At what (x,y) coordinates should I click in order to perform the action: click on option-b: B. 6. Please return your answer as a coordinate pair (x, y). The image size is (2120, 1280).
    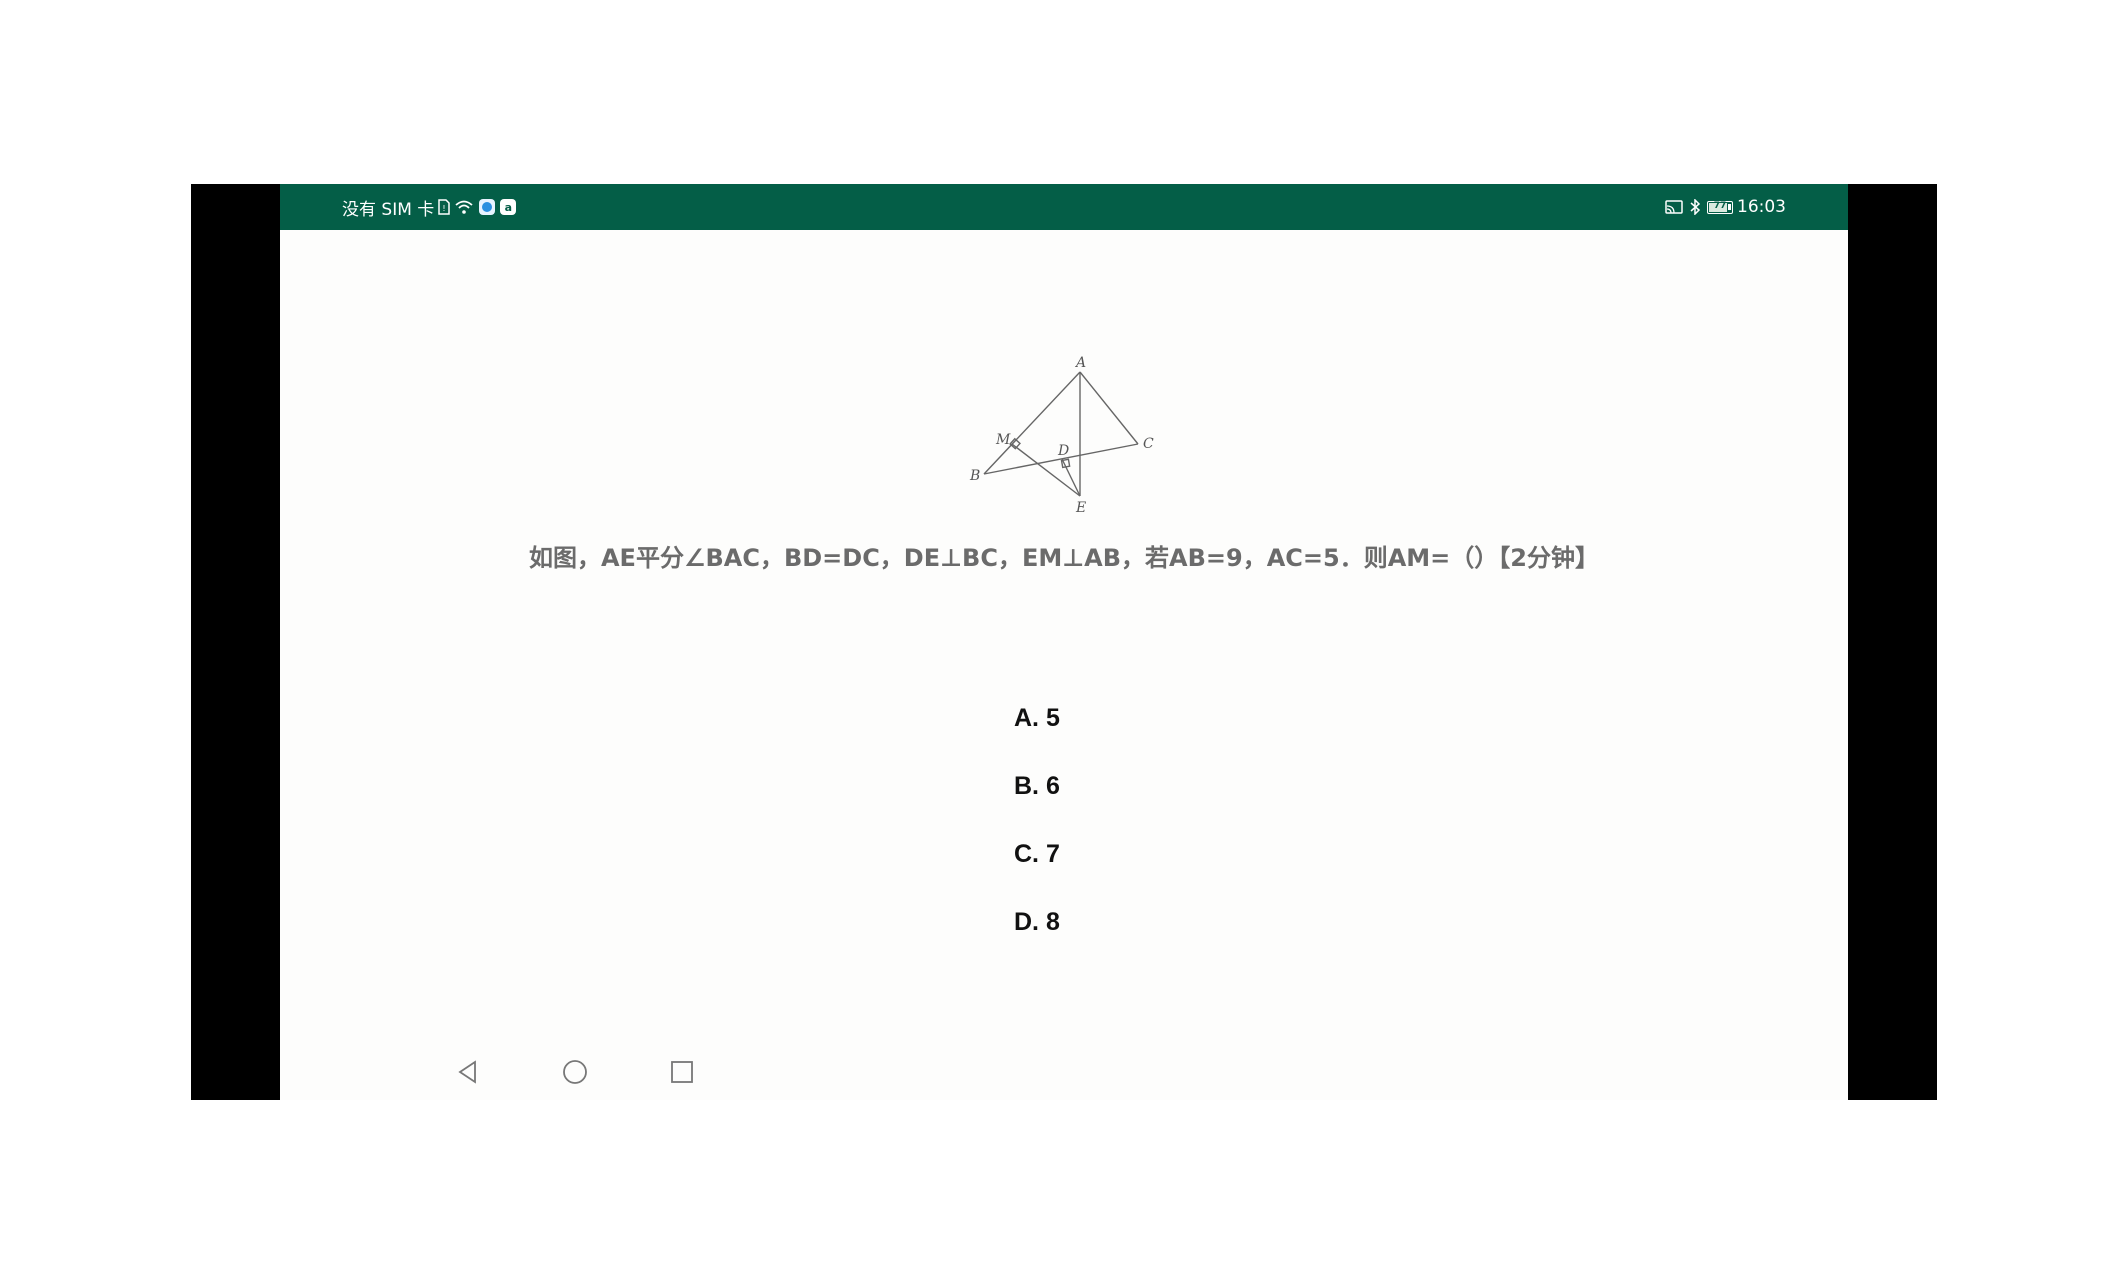
    Looking at the image, I should click on (1062, 786).